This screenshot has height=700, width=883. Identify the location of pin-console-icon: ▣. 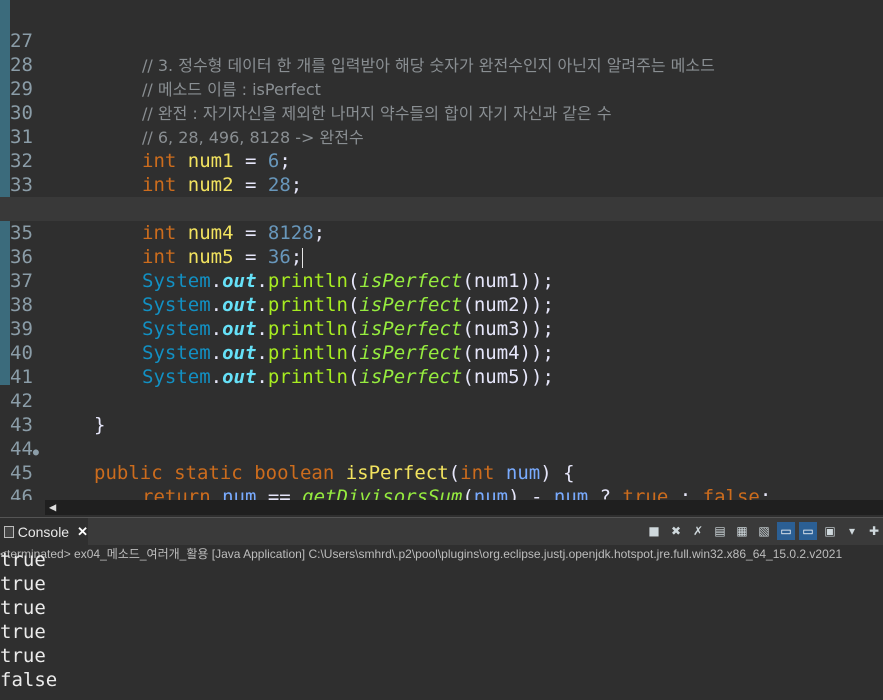
(830, 531).